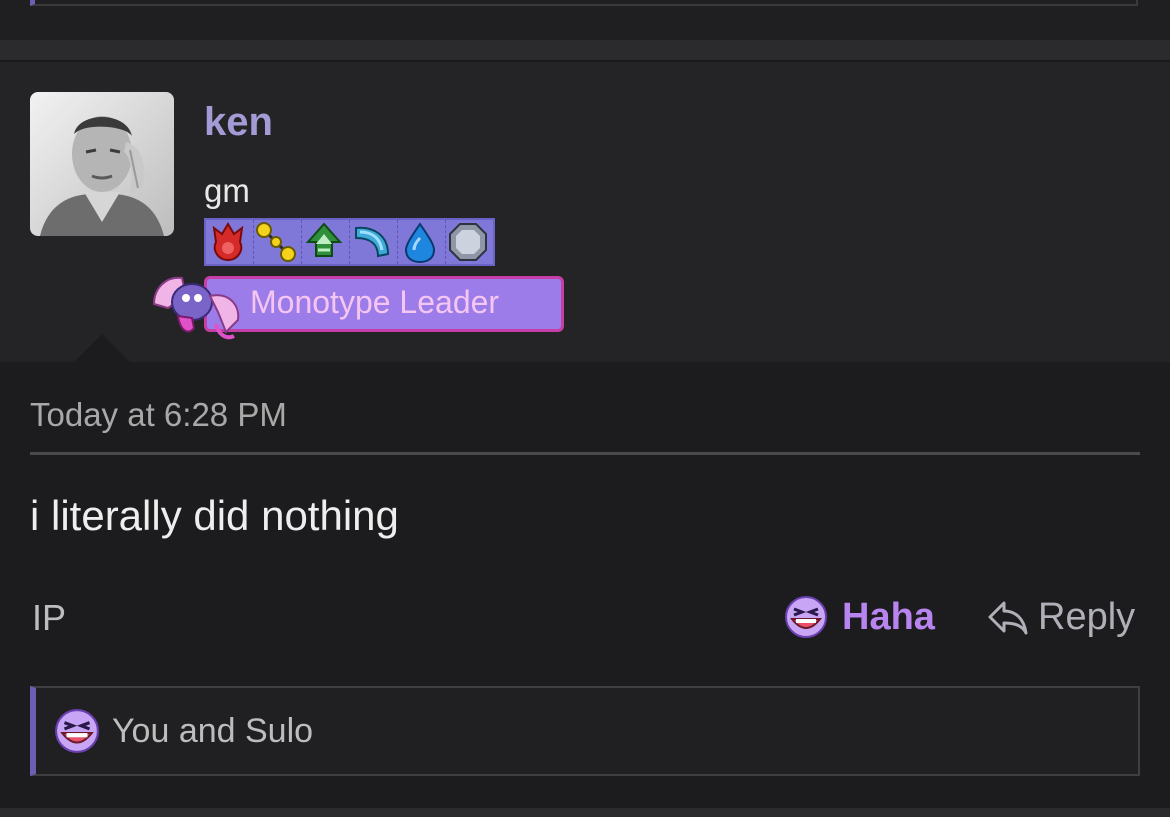 This screenshot has height=817, width=1170. What do you see at coordinates (1008, 618) in the screenshot?
I see `reply-arrow-icon` at bounding box center [1008, 618].